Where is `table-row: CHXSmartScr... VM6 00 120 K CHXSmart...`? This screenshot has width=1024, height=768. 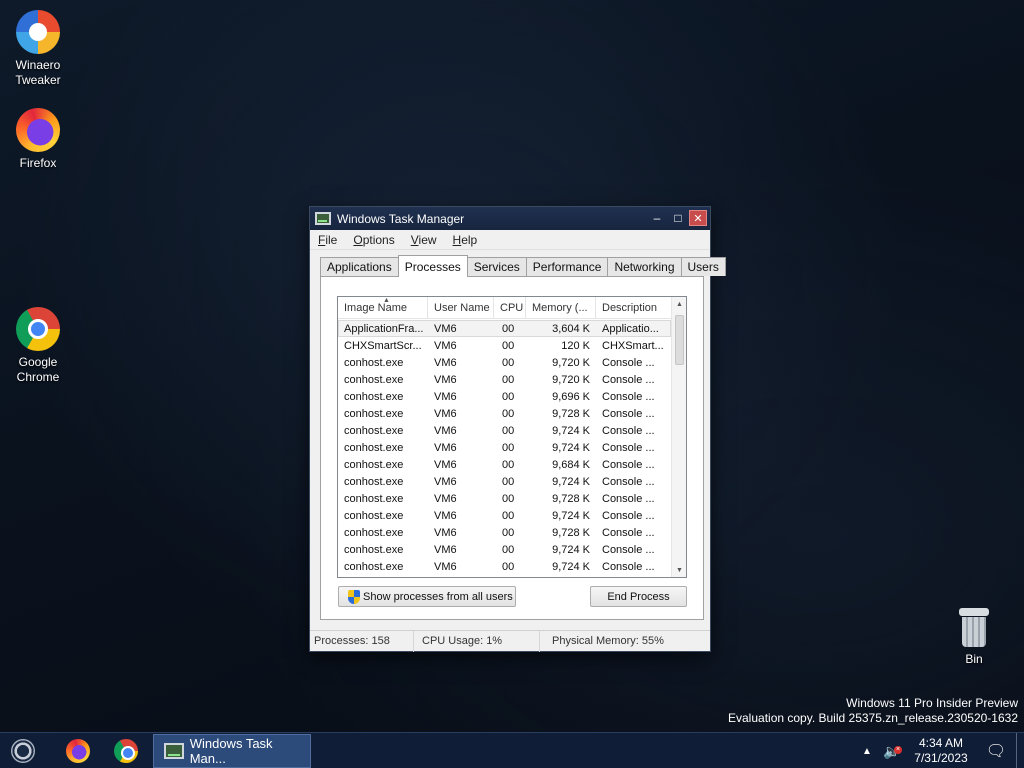
table-row: CHXSmartScr... VM6 00 120 K CHXSmart... is located at coordinates (504, 345).